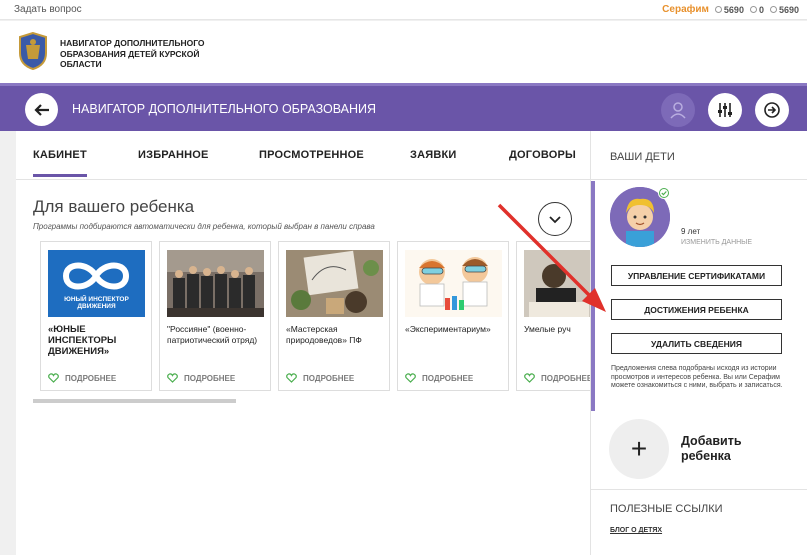 The width and height of the screenshot is (807, 555). What do you see at coordinates (557, 329) in the screenshot?
I see `card-title: Умелые руч` at bounding box center [557, 329].